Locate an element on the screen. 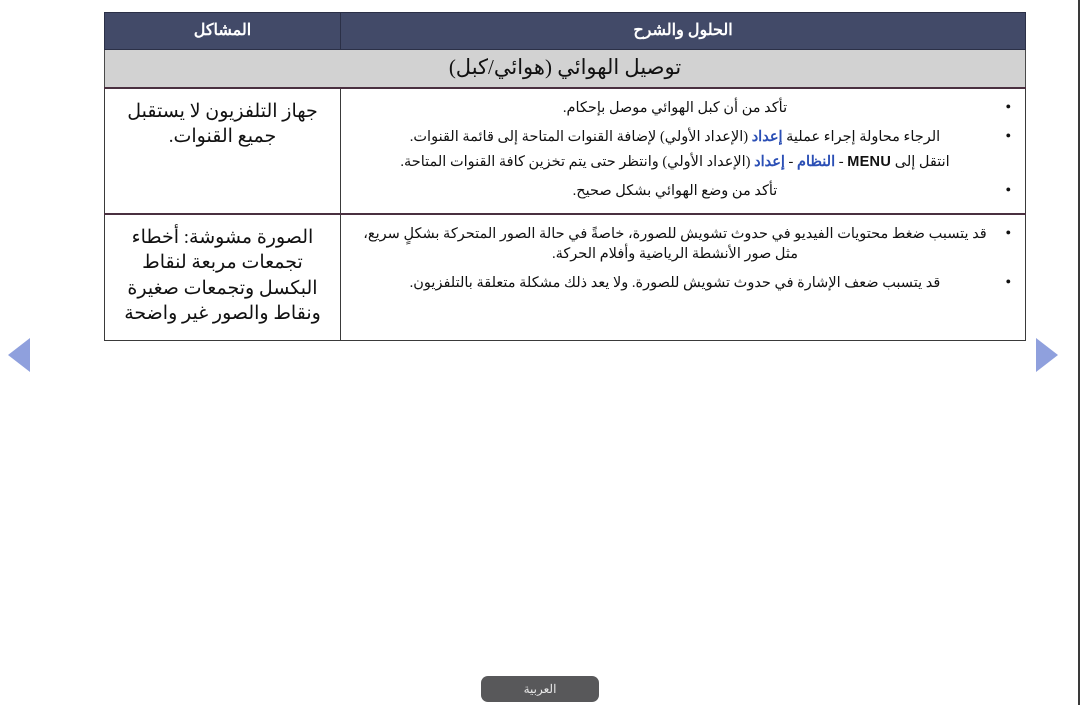 The height and width of the screenshot is (705, 1080). table-head: الحلول والشرح المشاكل is located at coordinates (565, 31).